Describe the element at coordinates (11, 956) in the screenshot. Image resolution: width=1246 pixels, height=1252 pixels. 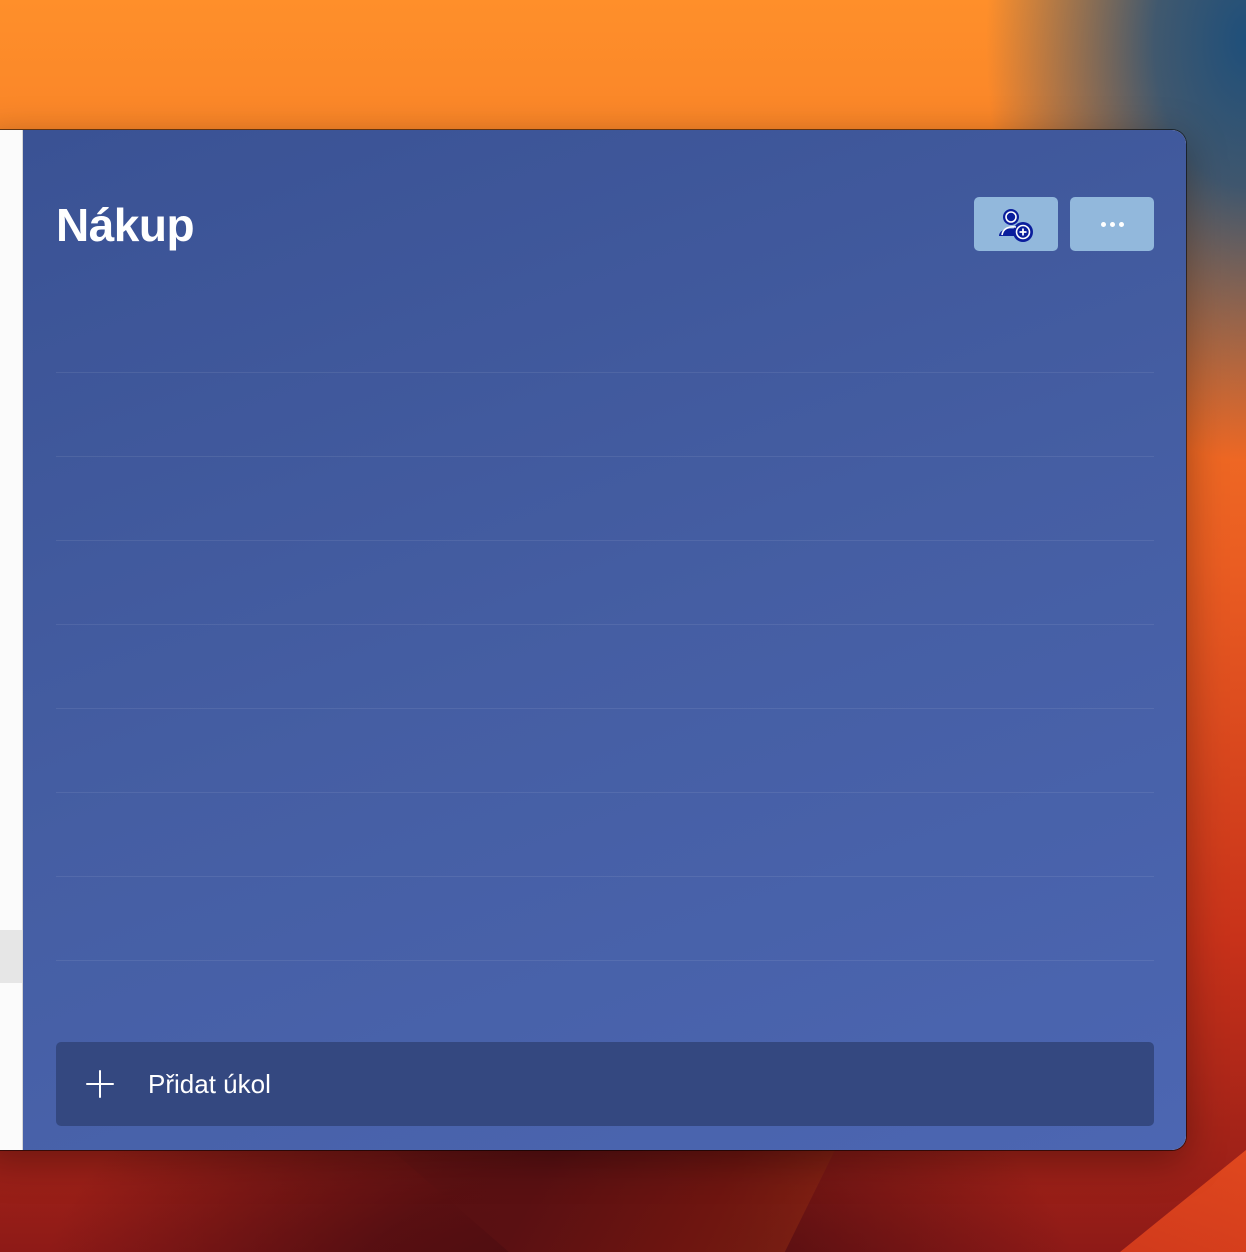
I see `sidebar-selected-item` at that location.